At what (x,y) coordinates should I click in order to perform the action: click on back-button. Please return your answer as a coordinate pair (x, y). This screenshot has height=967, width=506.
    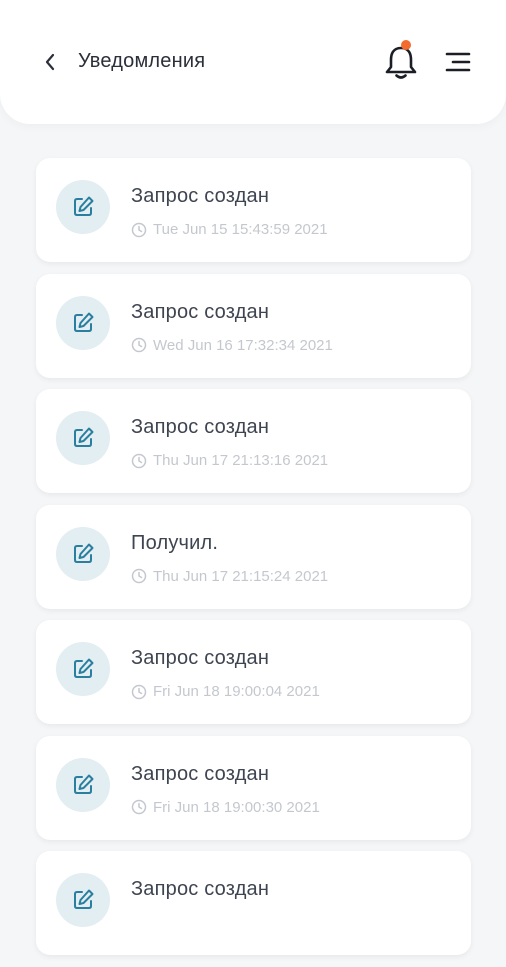
    Looking at the image, I should click on (50, 62).